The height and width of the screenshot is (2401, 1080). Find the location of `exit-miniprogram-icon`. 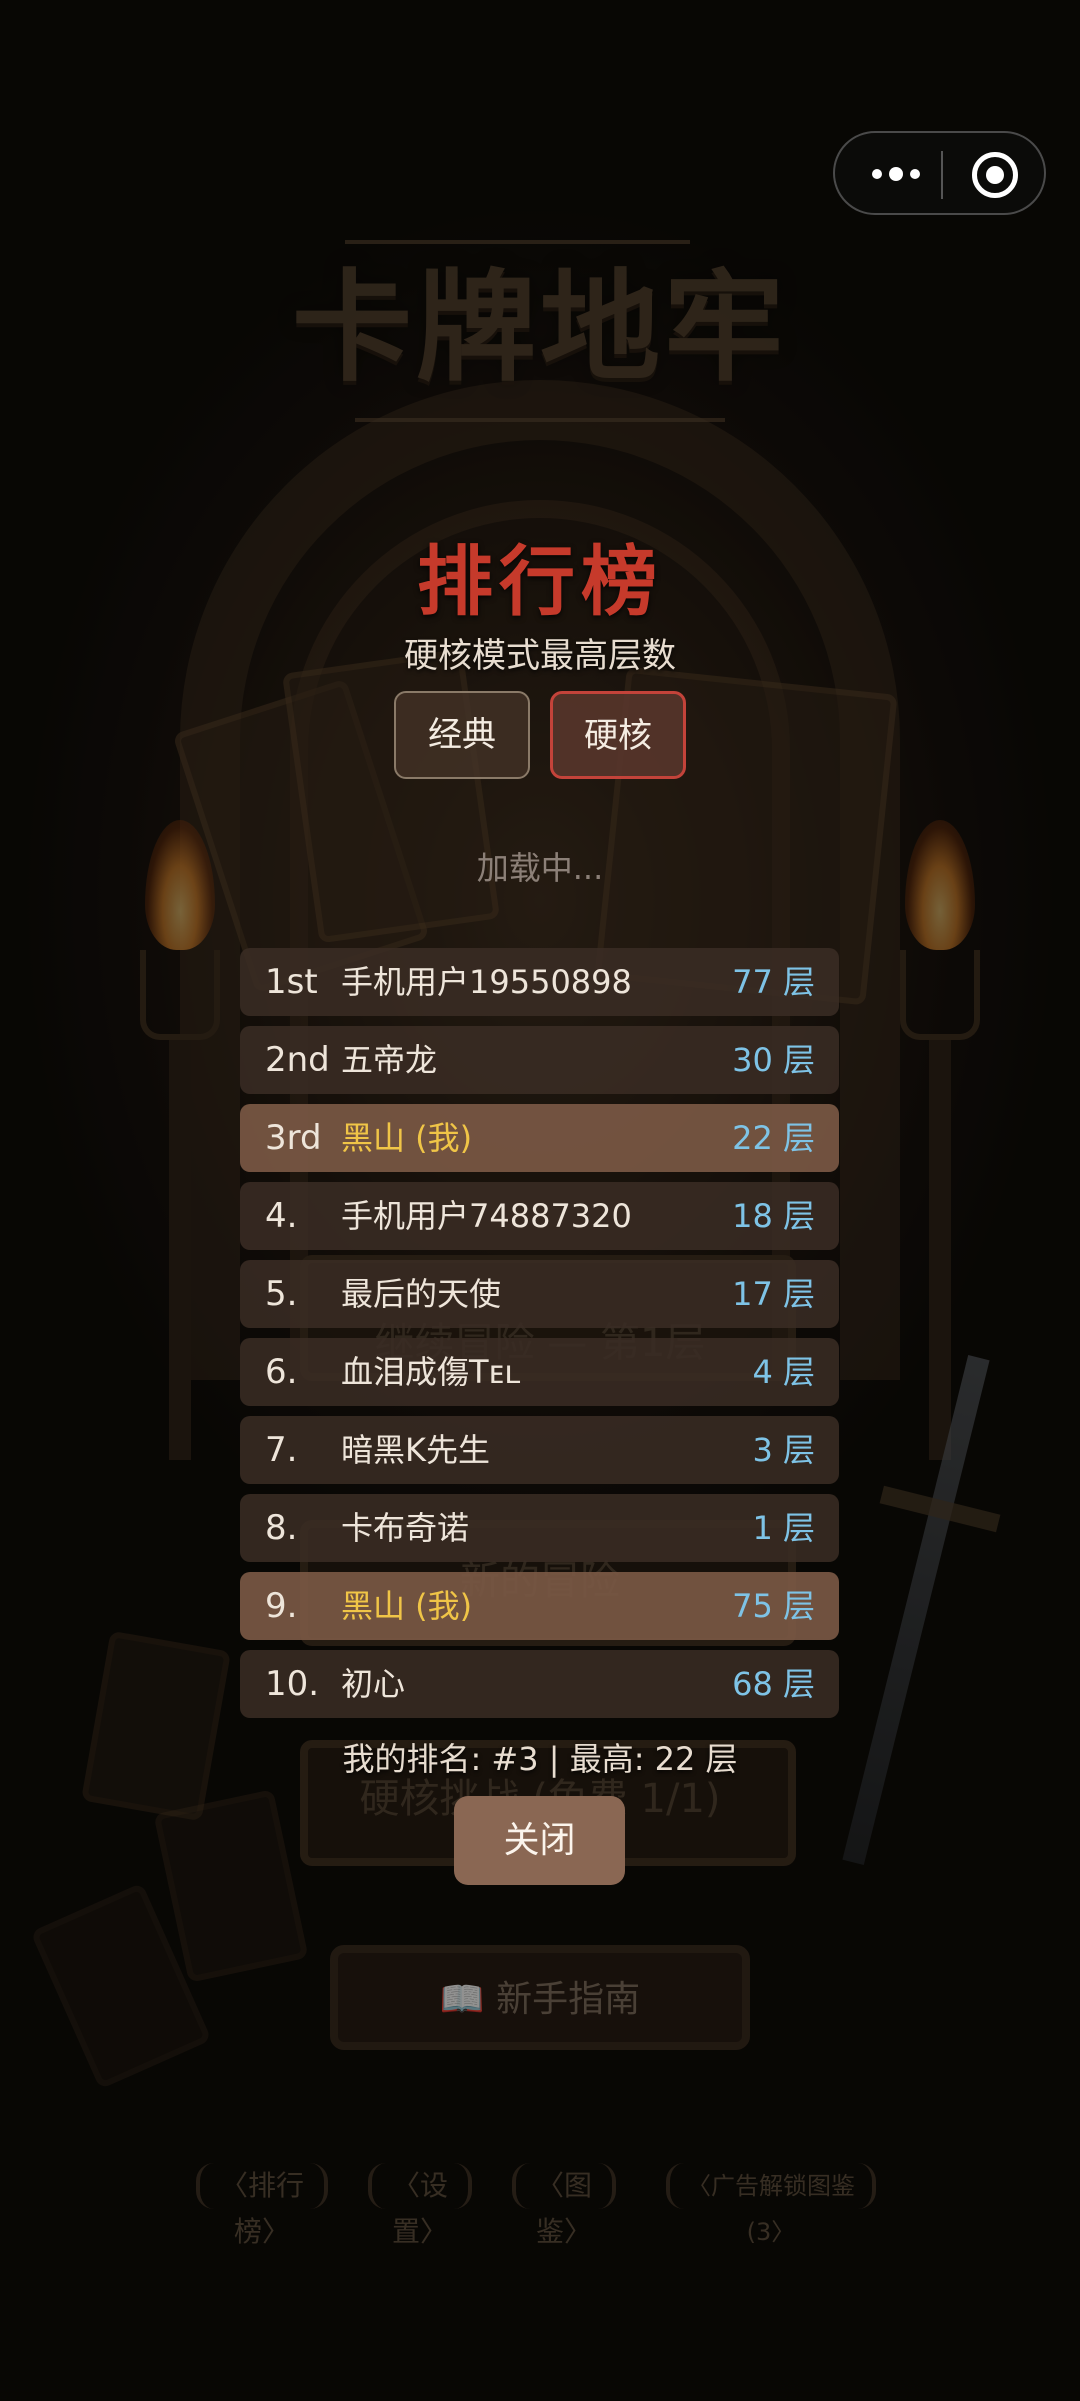

exit-miniprogram-icon is located at coordinates (995, 175).